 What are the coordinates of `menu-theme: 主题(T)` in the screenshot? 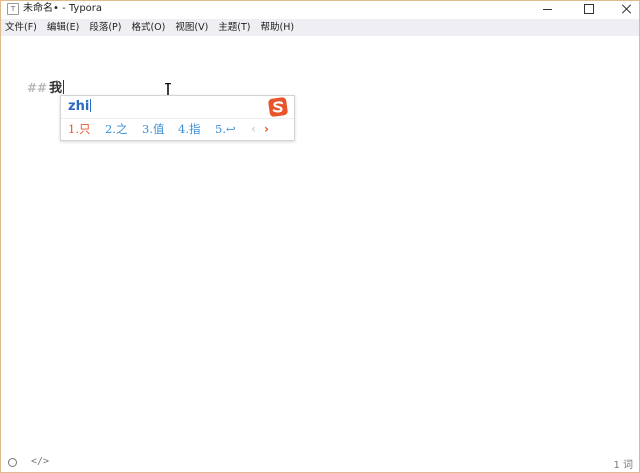 It's located at (234, 27).